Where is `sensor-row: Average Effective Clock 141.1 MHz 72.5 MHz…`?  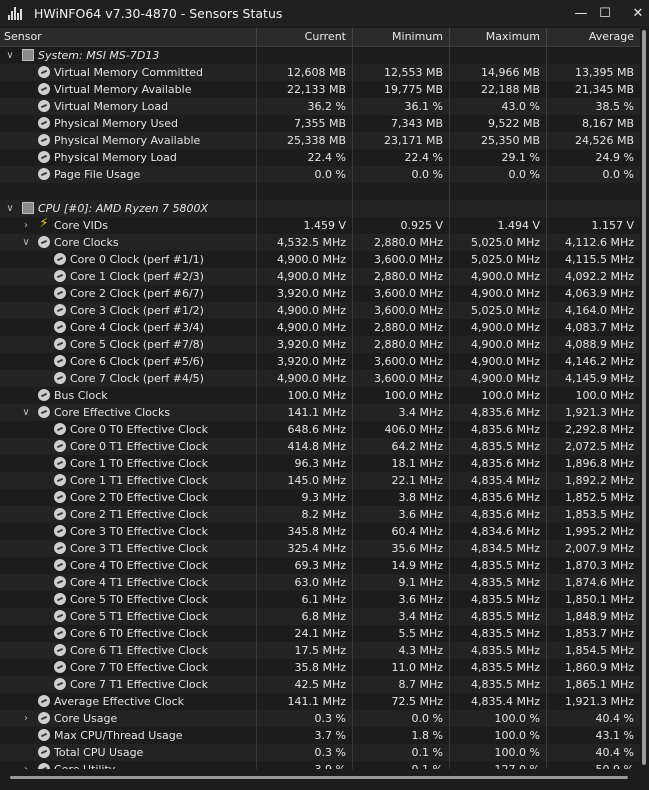
sensor-row: Average Effective Clock 141.1 MHz 72.5 MHz… is located at coordinates (320, 701).